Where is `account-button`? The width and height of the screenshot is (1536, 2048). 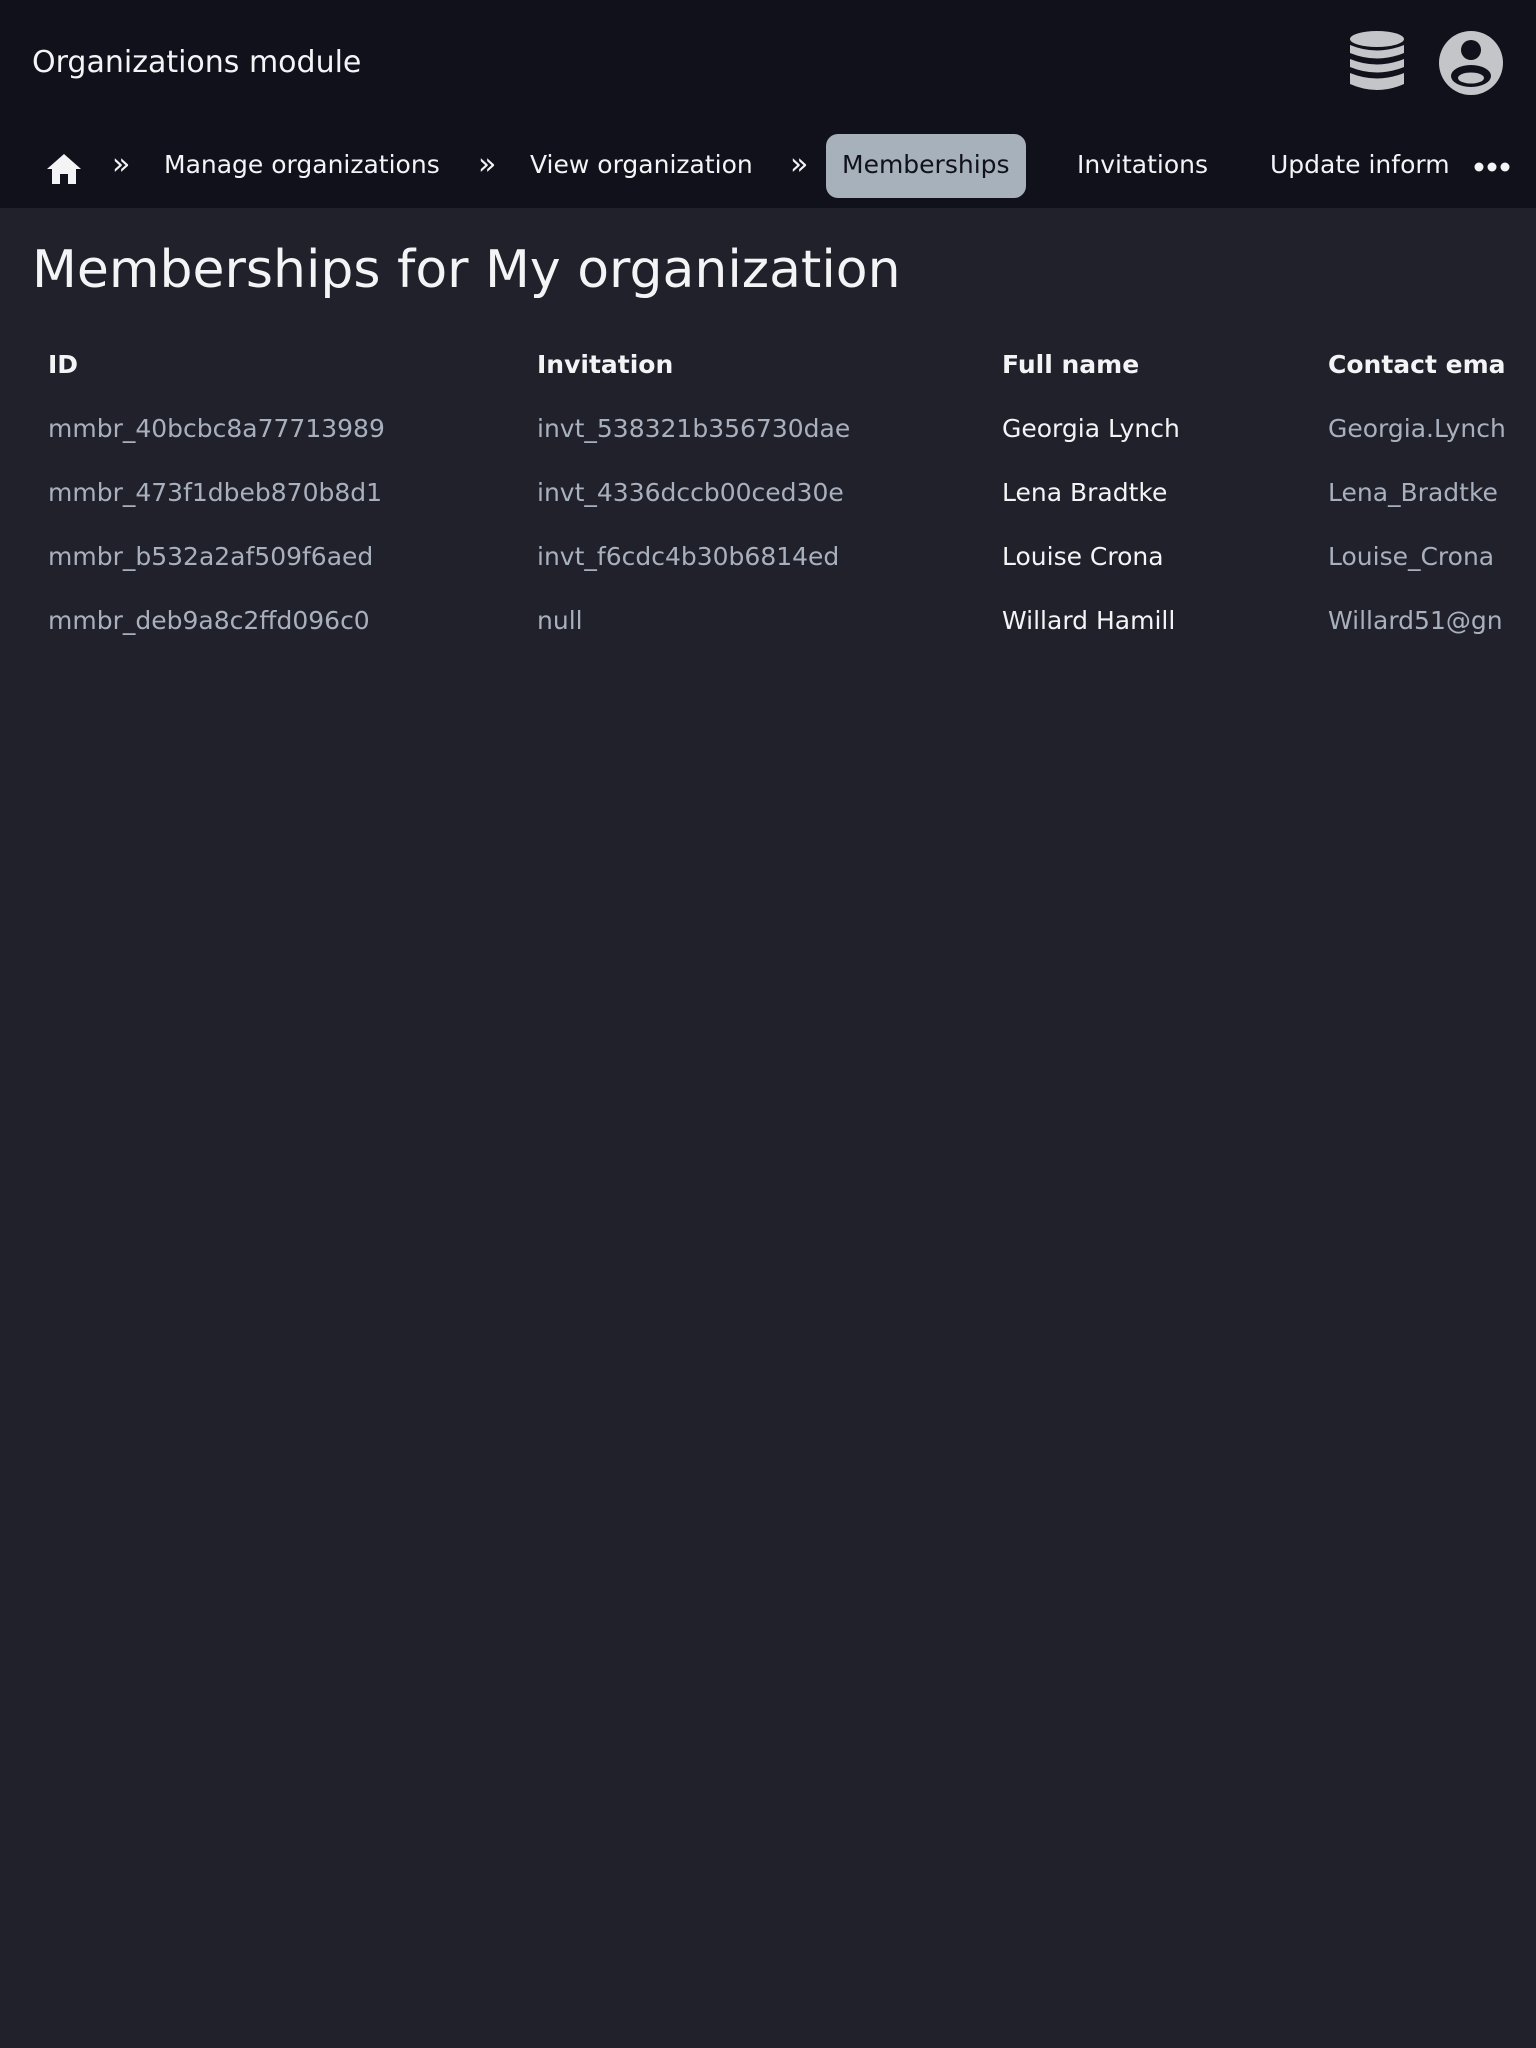 account-button is located at coordinates (1471, 63).